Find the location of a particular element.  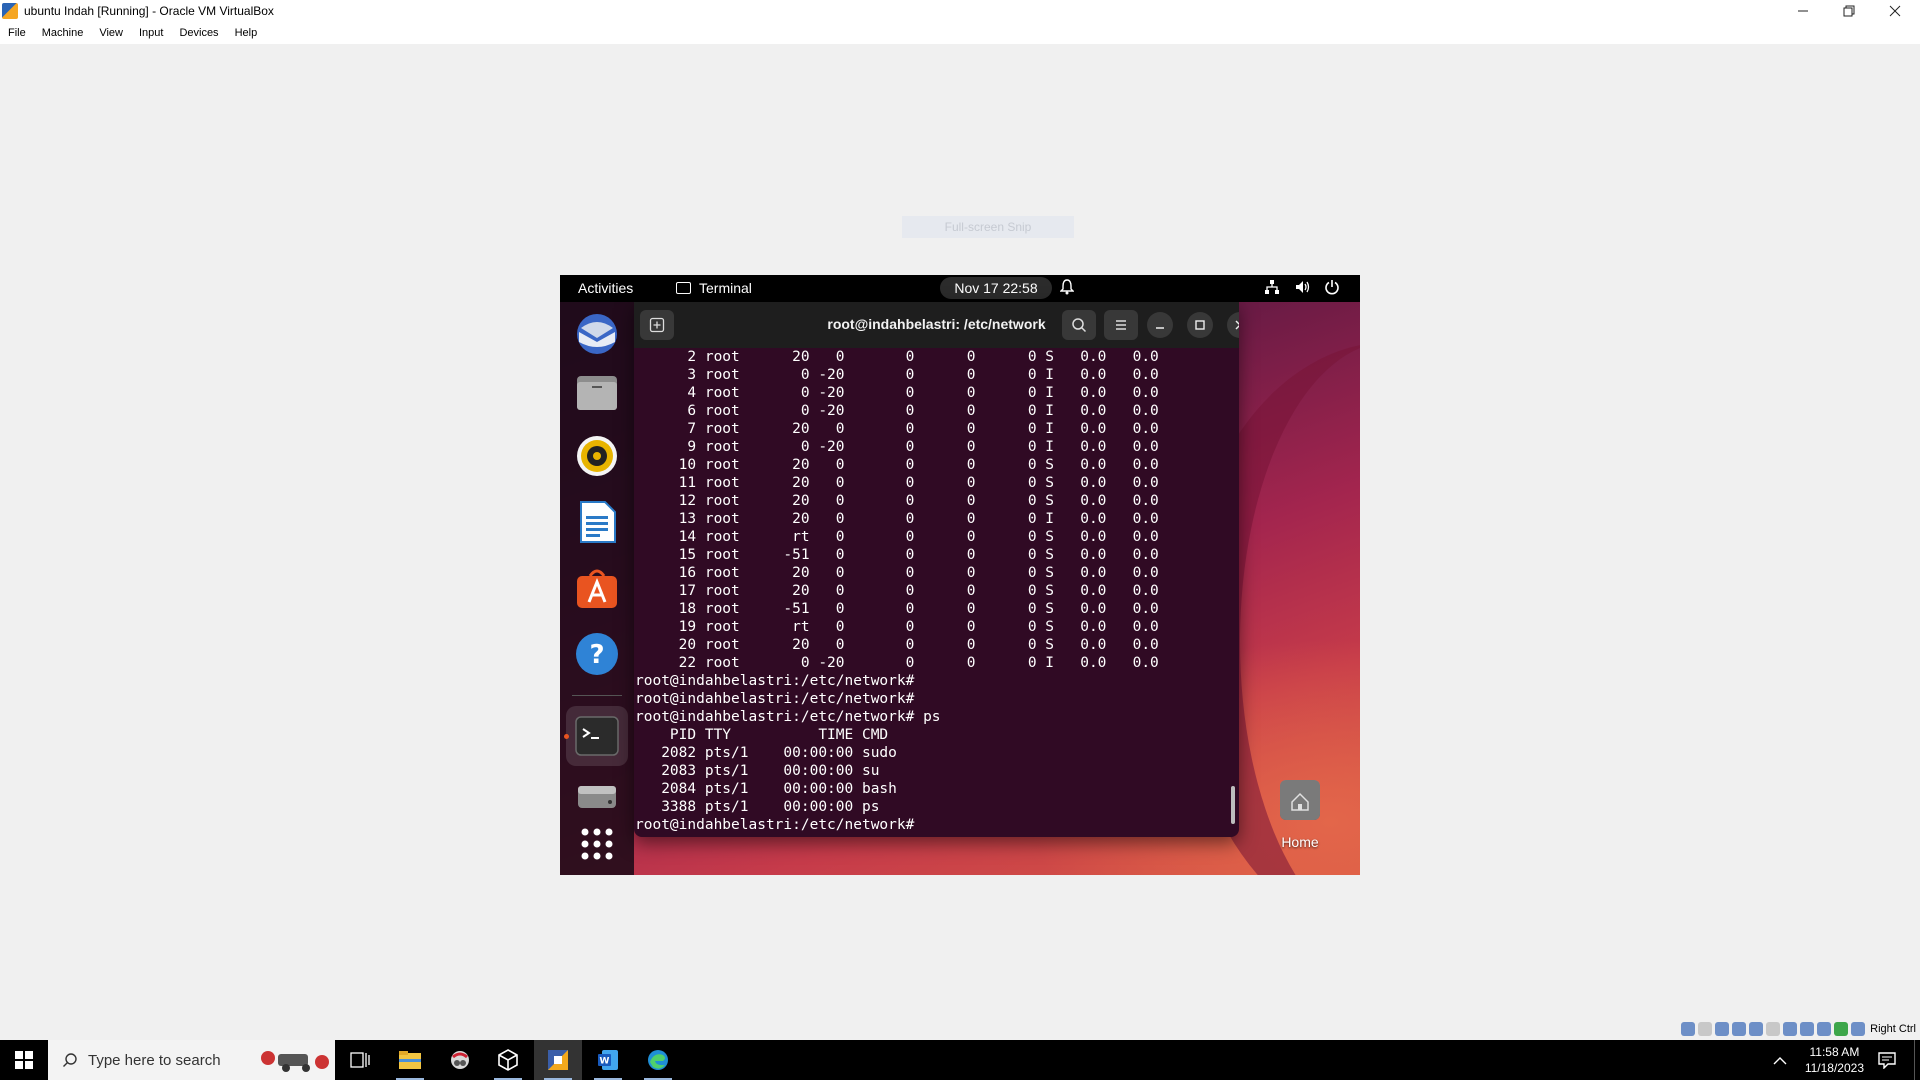

app-menu-terminal: Terminal is located at coordinates (714, 288).